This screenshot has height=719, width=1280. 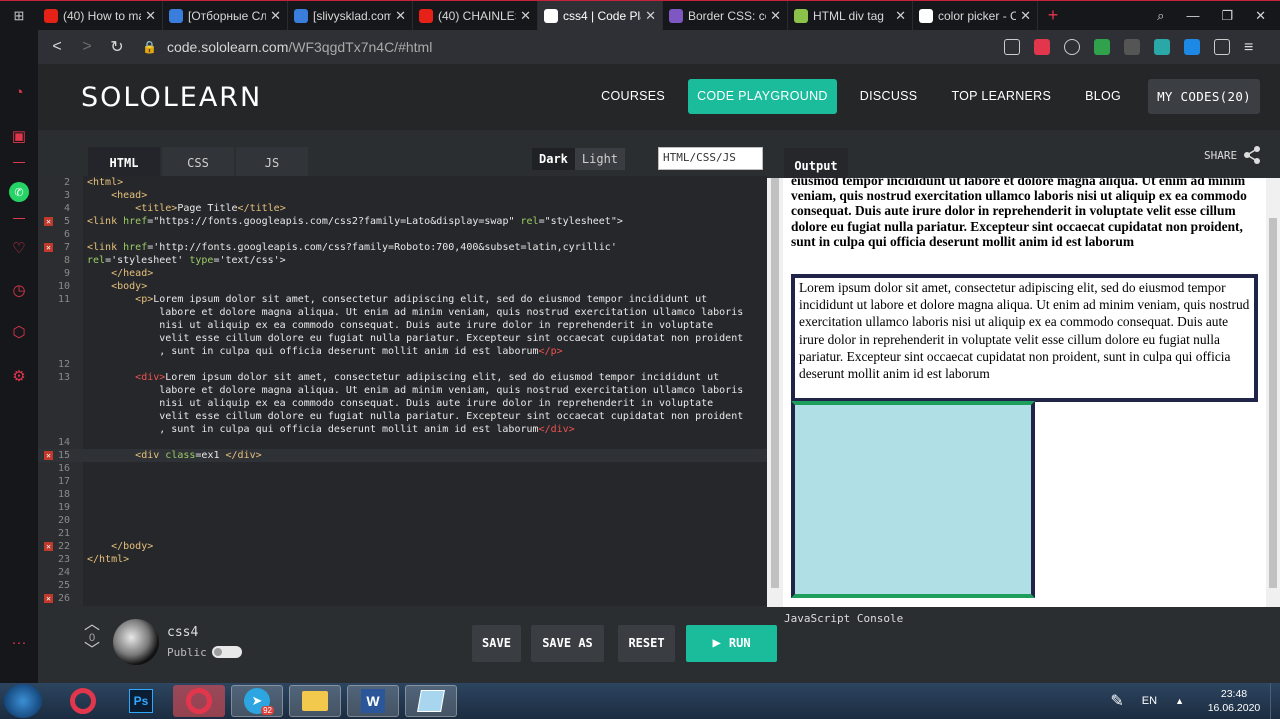 I want to click on sololearn-logo: SOLOLEARN, so click(x=171, y=97).